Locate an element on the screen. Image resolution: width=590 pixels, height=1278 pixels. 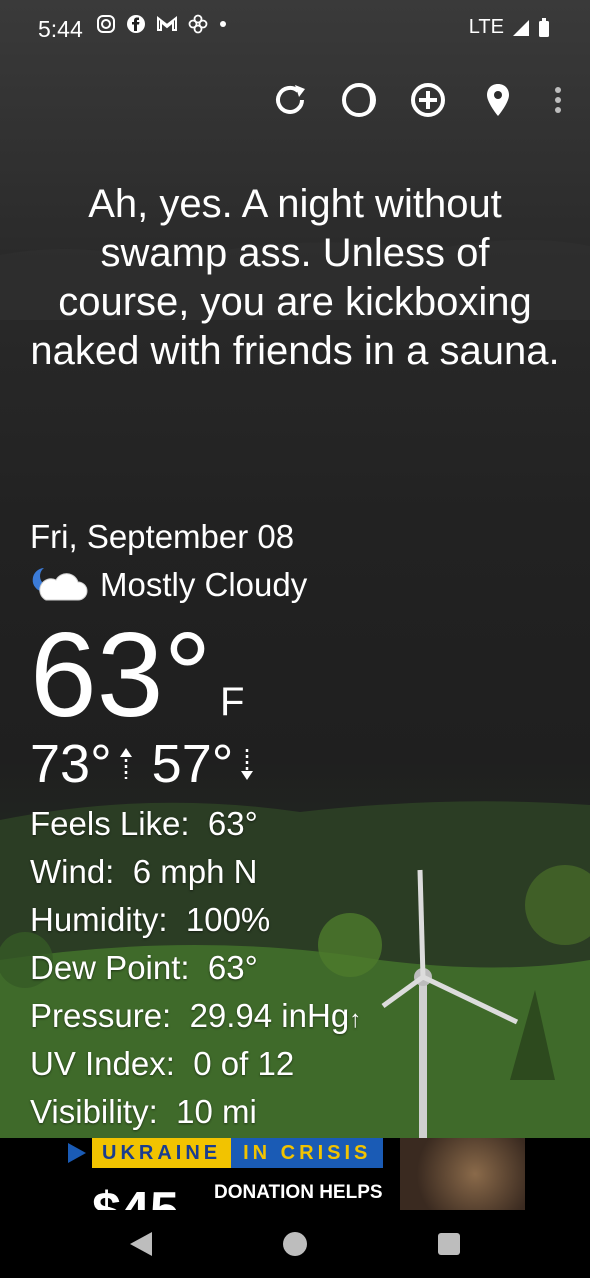
network-type: LTE is located at coordinates (486, 27).